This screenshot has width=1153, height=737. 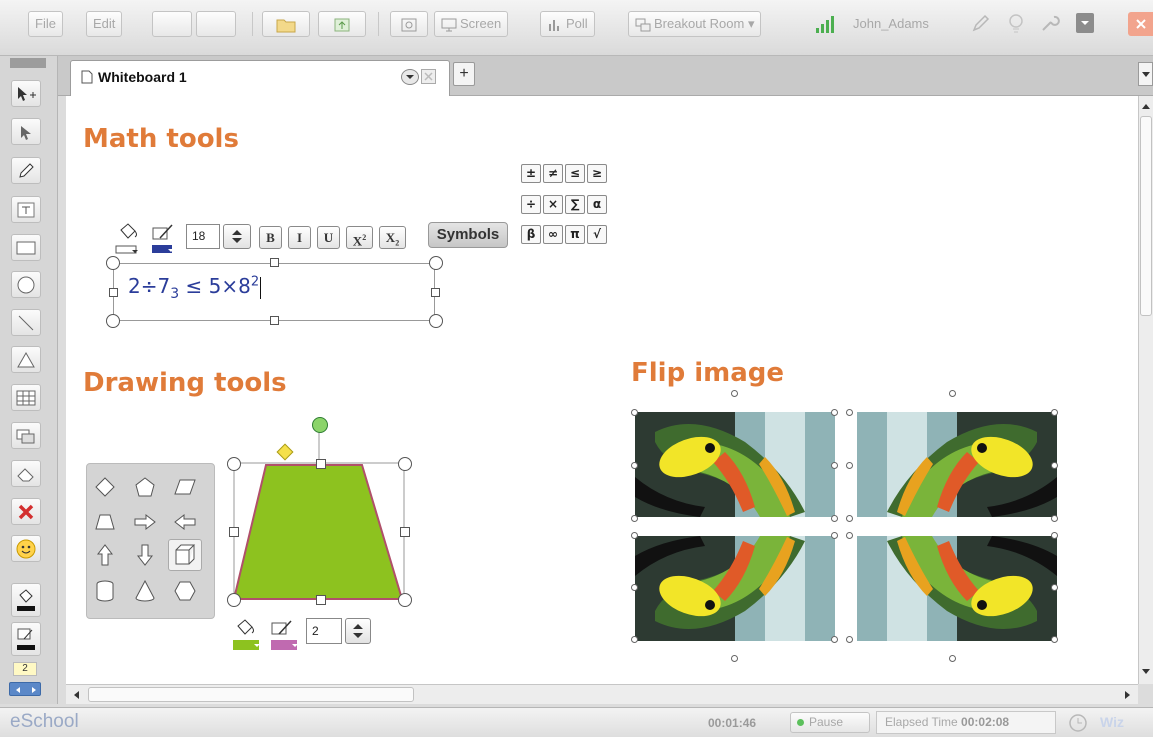 What do you see at coordinates (145, 555) in the screenshot?
I see `arrow-down-shape-icon` at bounding box center [145, 555].